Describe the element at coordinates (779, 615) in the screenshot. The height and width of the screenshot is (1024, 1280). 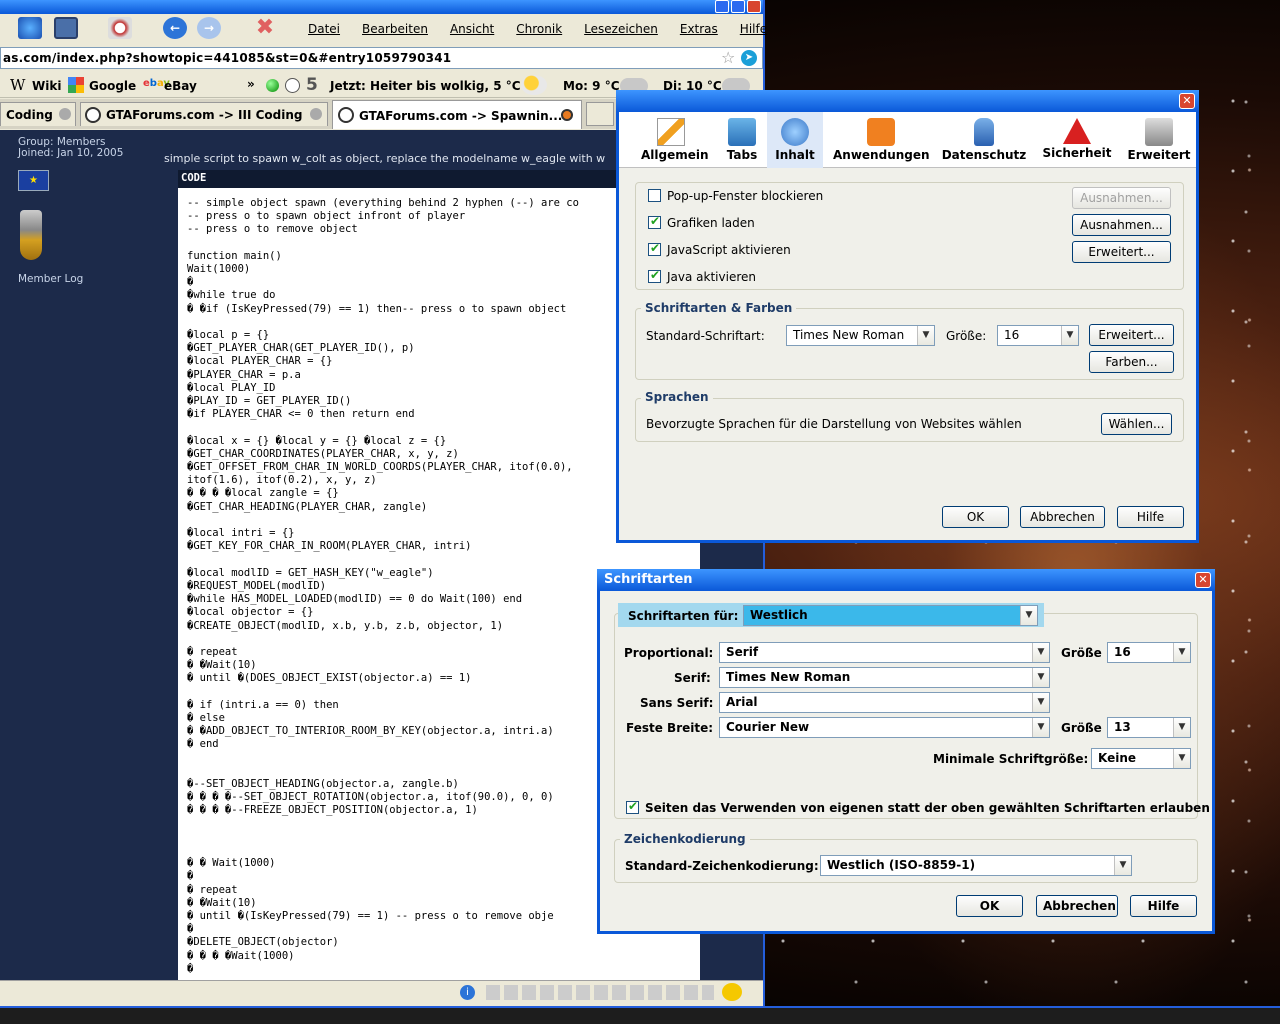
I see `fonts-for-value: Westlich` at that location.